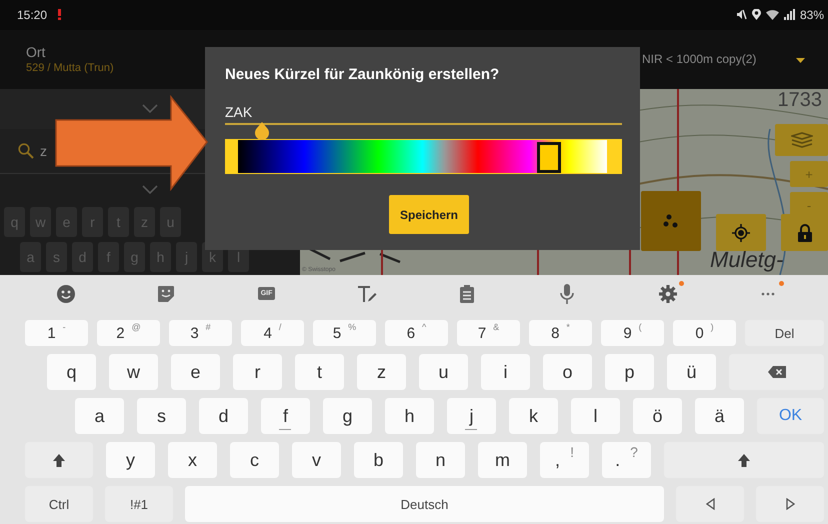 This screenshot has width=828, height=524. What do you see at coordinates (32, 15) in the screenshot?
I see `clock: 15:20` at bounding box center [32, 15].